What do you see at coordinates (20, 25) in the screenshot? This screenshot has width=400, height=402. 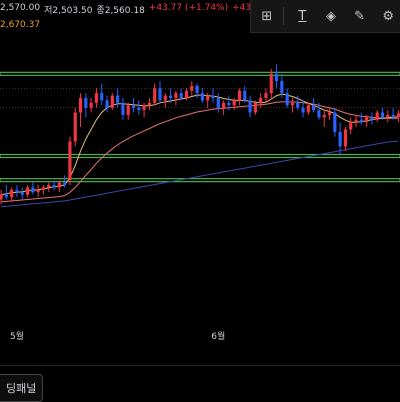 I see `ma-readout: 2,670.37` at bounding box center [20, 25].